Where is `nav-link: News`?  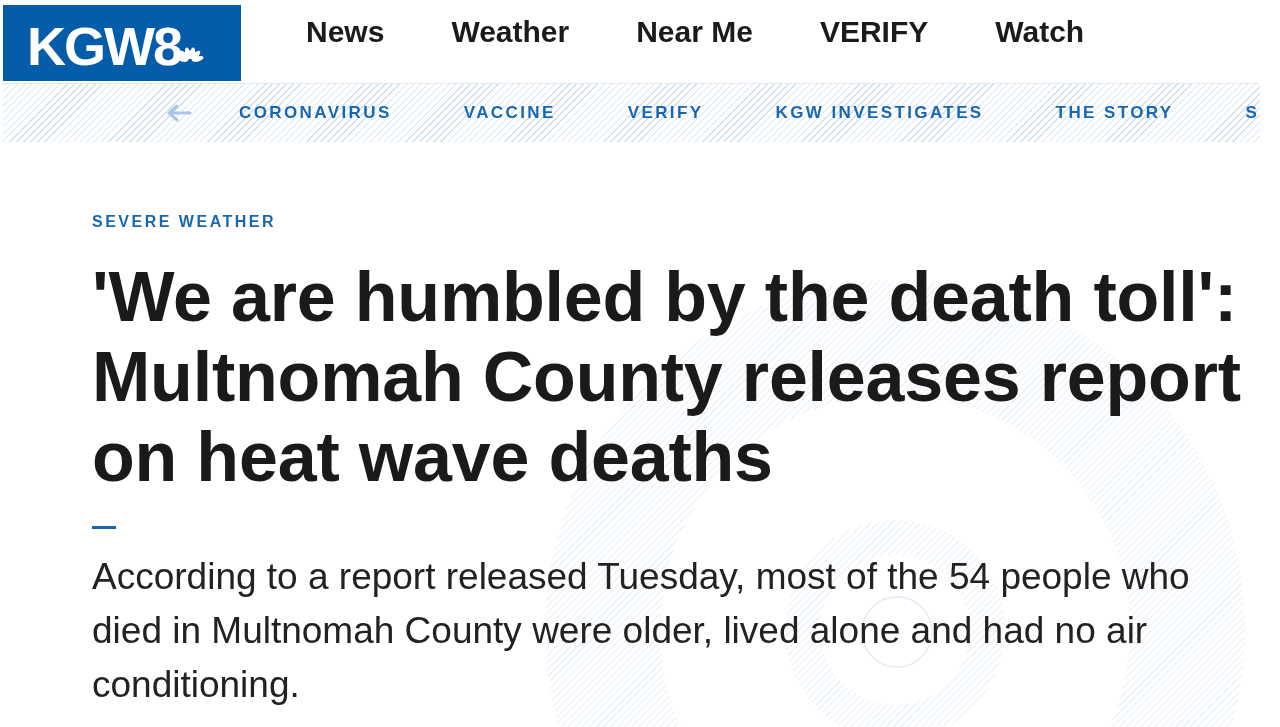 nav-link: News is located at coordinates (345, 32).